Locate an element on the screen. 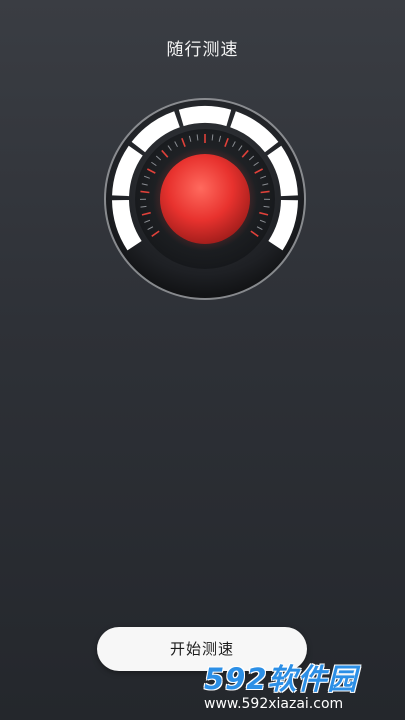  watermark-logo: 592软件园 www.592xiazai.com is located at coordinates (302, 688).